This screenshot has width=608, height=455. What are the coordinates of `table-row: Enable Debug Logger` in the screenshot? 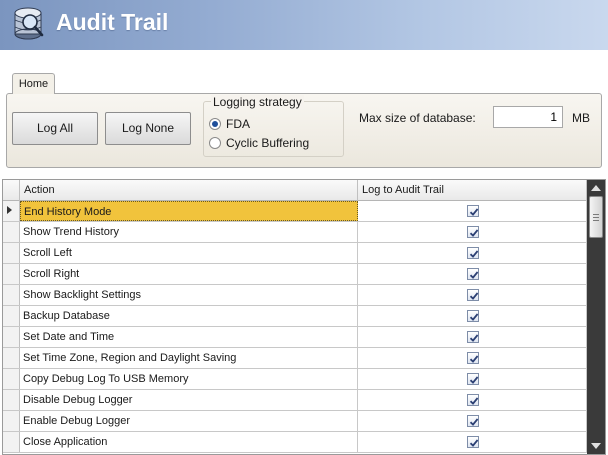 It's located at (295, 421).